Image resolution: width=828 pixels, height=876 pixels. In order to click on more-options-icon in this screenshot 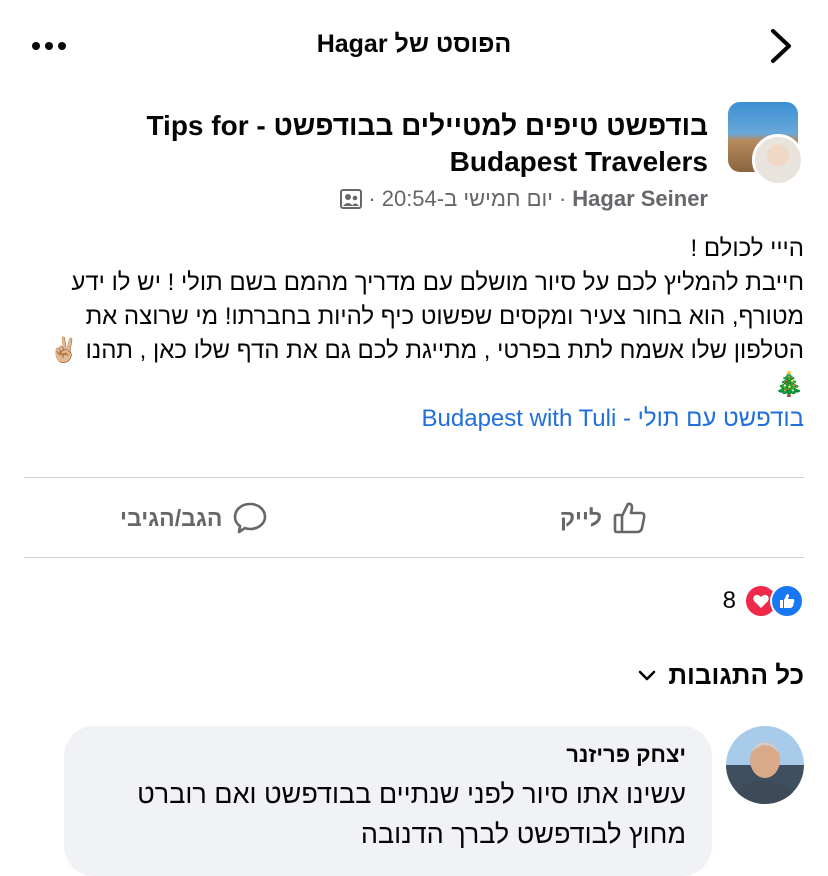, I will do `click(49, 47)`.